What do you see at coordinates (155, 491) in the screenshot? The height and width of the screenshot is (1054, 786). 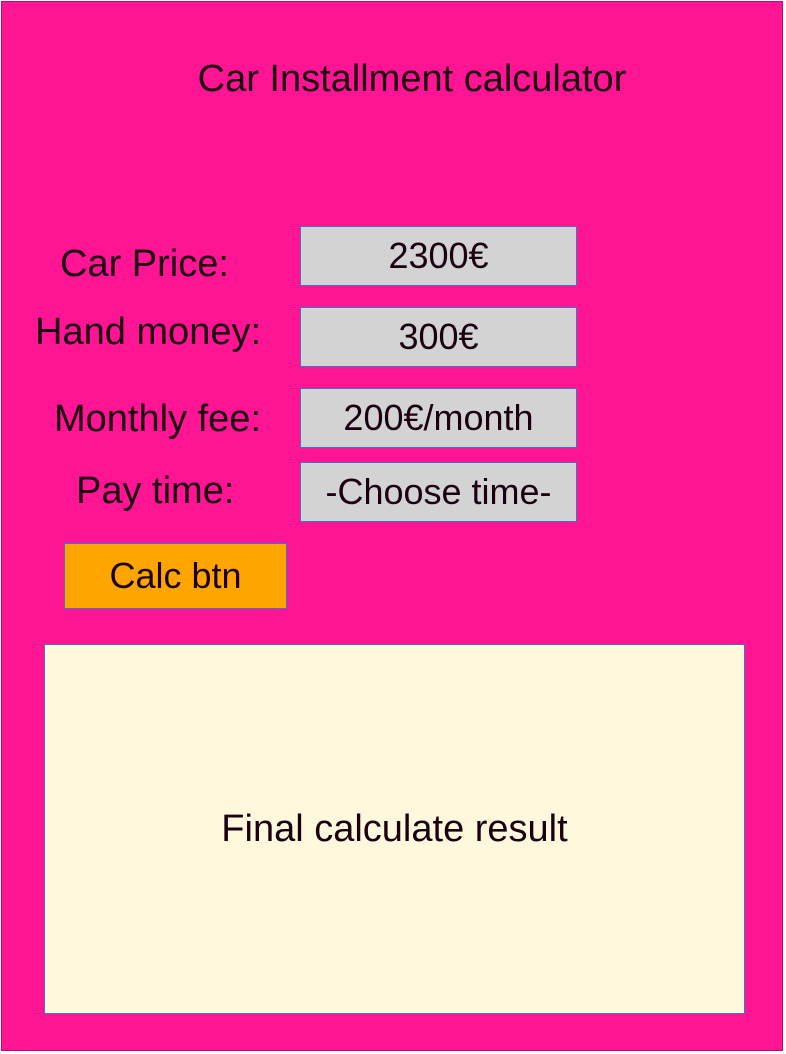 I see `pay-time-label: Pay time:` at bounding box center [155, 491].